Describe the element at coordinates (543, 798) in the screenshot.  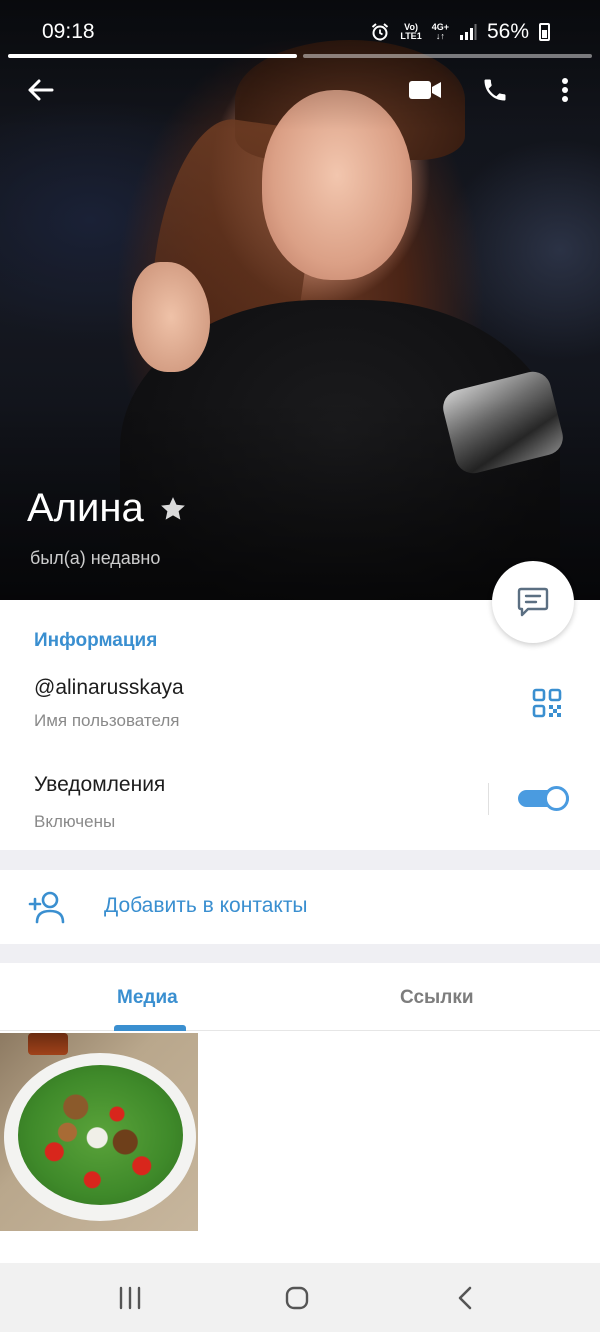
I see `notifications-toggle` at that location.